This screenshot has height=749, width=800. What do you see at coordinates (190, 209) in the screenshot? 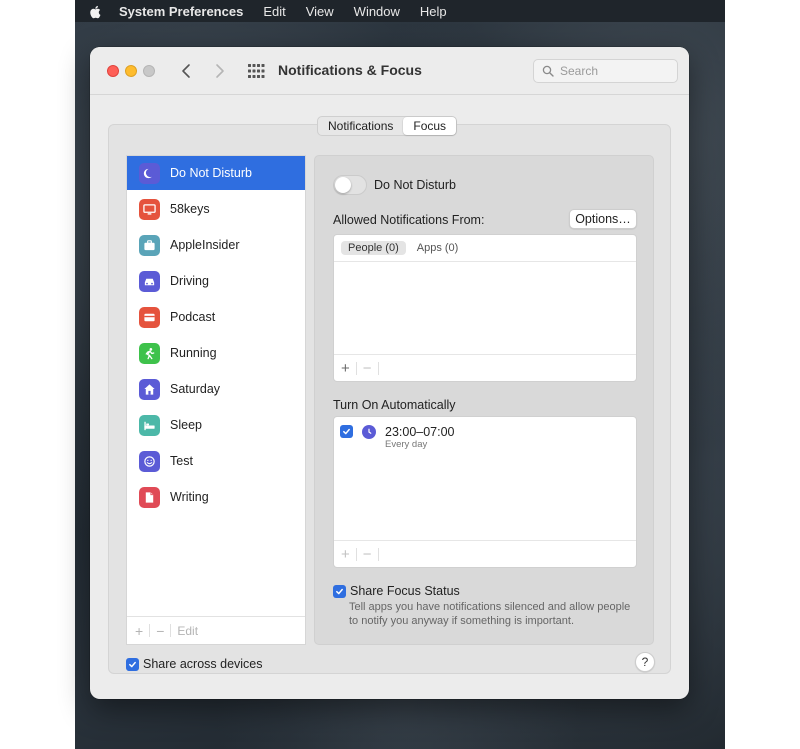
I see `focus-item-label: 58keys` at bounding box center [190, 209].